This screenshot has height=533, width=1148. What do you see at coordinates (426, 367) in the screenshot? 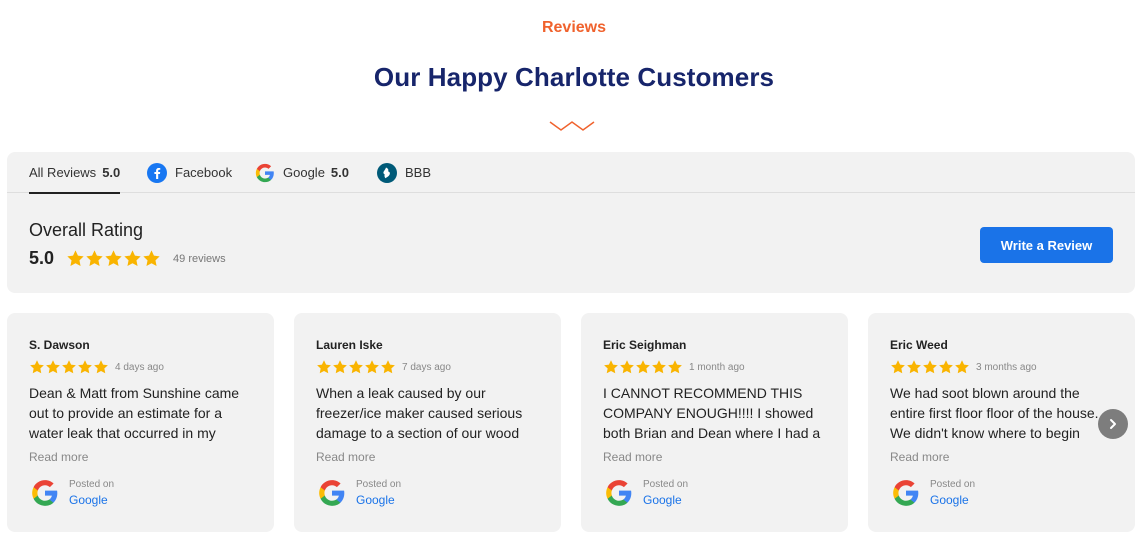
I see `review-date: 7 days ago` at bounding box center [426, 367].